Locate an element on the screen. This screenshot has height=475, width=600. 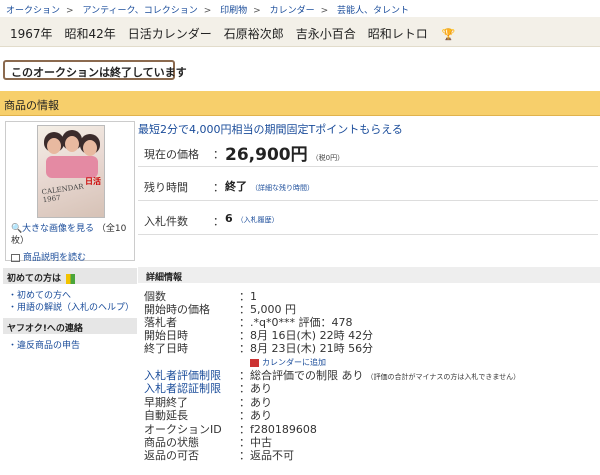
calendar-icon is located at coordinates (254, 362).